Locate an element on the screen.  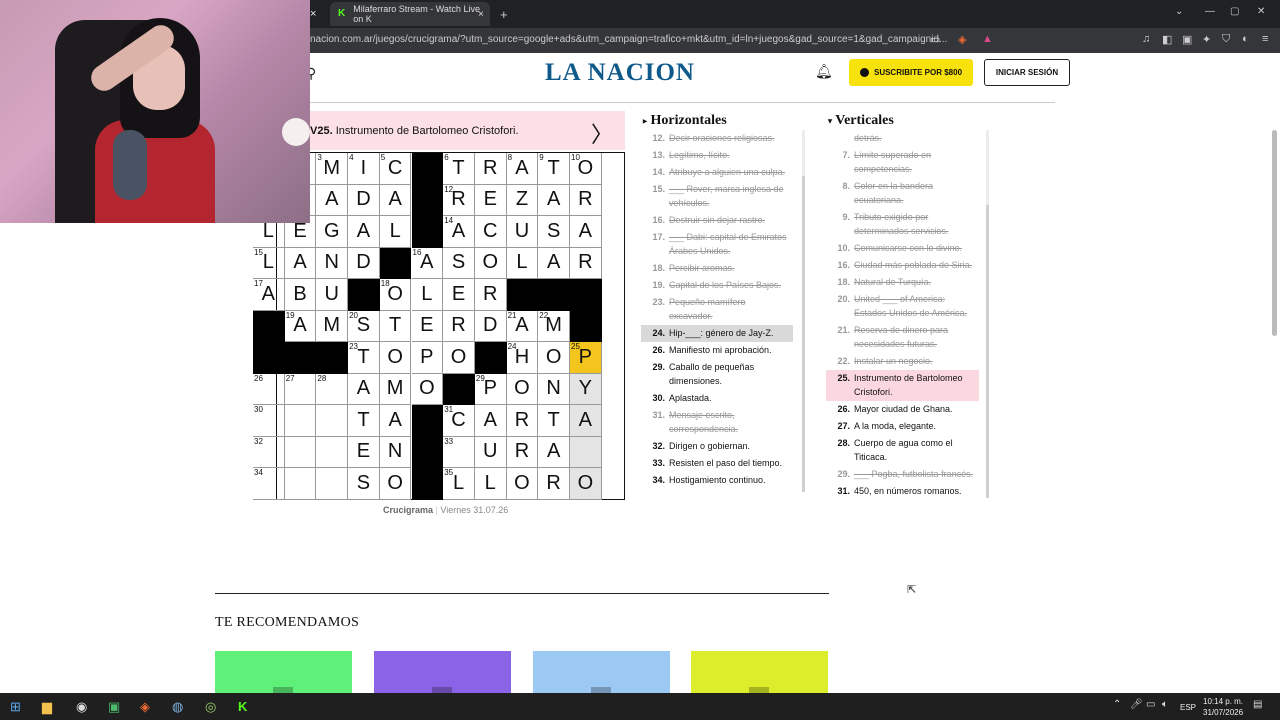
volume-icon: 🔈︎ is located at coordinates (1165, 704).